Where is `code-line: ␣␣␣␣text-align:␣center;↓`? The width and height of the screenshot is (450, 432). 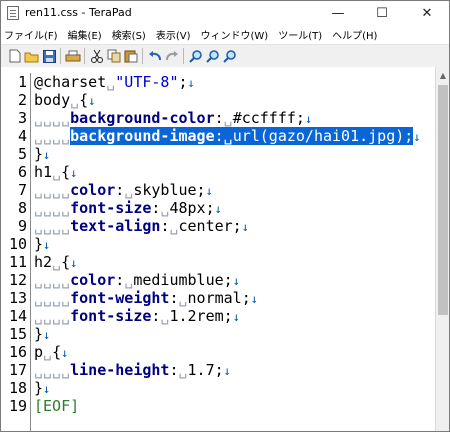
code-line: ␣␣␣␣text-align:␣center;↓ is located at coordinates (141, 226).